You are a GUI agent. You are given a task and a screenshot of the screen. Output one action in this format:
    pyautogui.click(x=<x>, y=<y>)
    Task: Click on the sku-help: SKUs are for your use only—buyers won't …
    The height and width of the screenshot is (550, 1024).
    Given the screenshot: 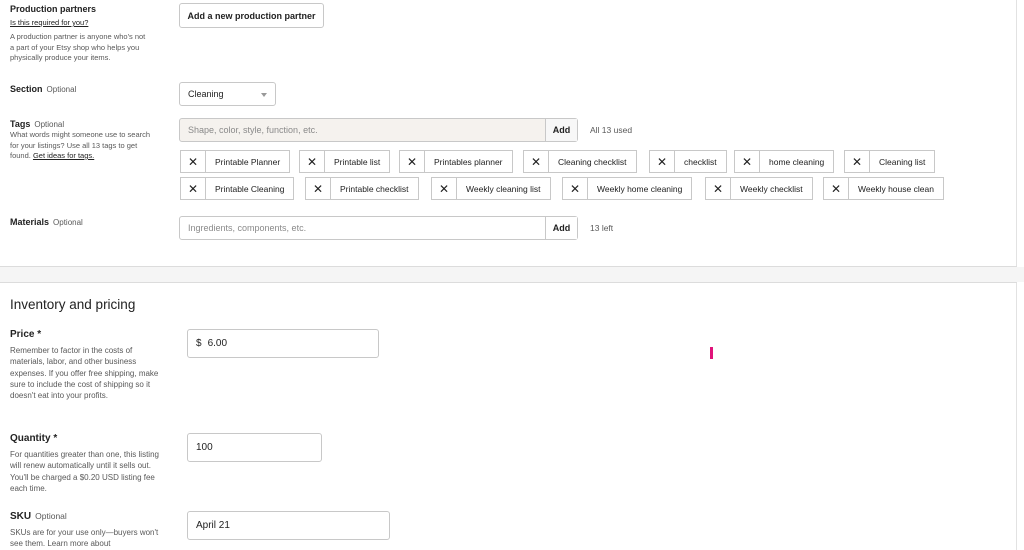 What is the action you would take?
    pyautogui.click(x=84, y=538)
    